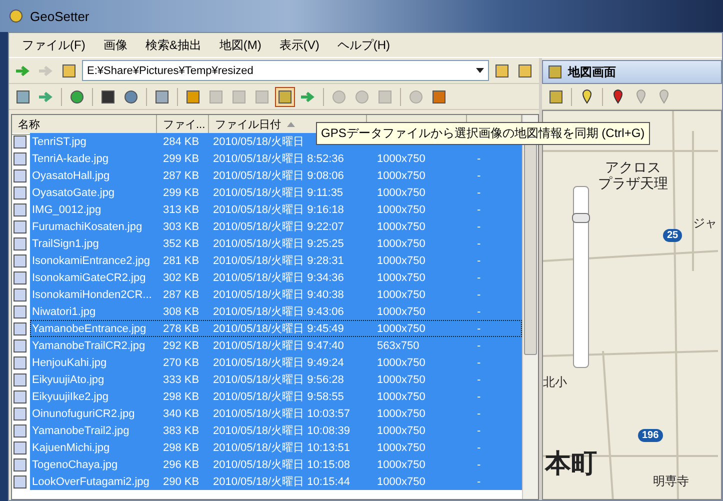 This screenshot has height=501, width=723. I want to click on file-row: OinunofuguriCR2.jpg 340 KB 2010/05/18/火曜日 10:03:57 1000x750 -, so click(276, 413).